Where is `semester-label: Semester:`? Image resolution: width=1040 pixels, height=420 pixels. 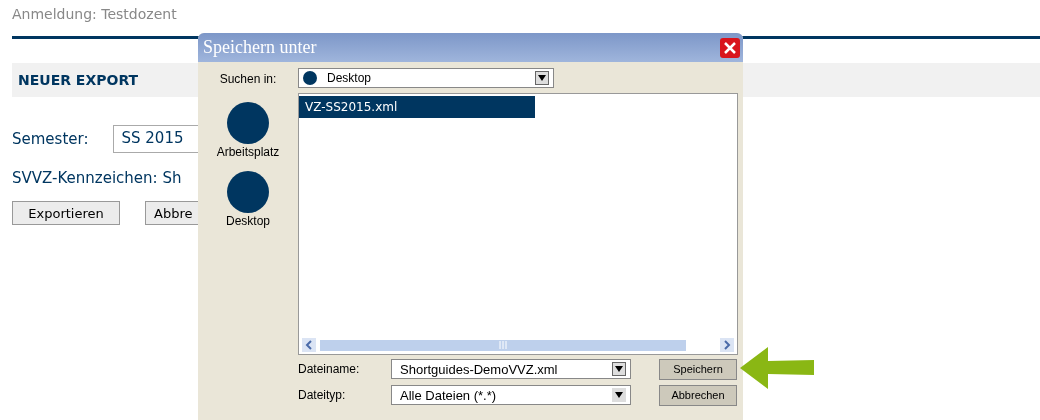 semester-label: Semester: is located at coordinates (50, 139).